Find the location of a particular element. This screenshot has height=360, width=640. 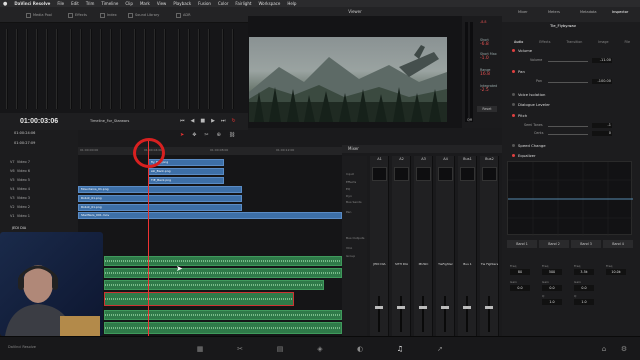

subtab-effects: Effects is located at coordinates (544, 42).